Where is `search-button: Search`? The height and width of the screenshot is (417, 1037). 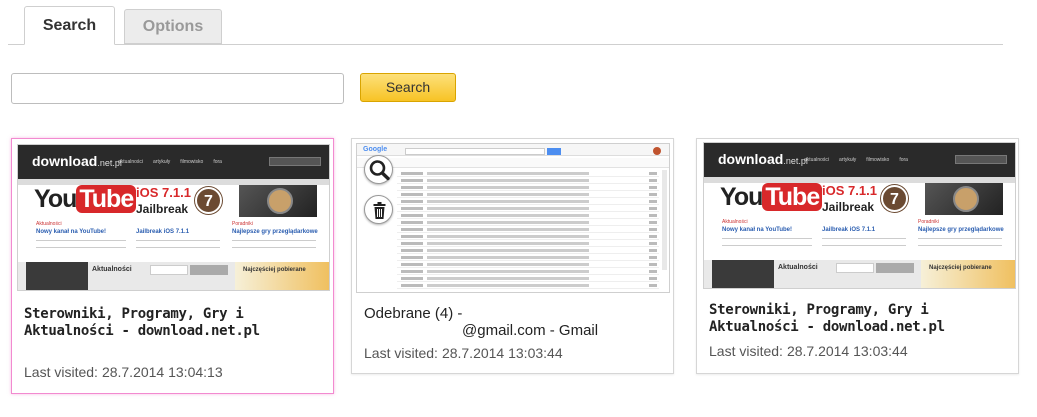
search-button: Search is located at coordinates (408, 87).